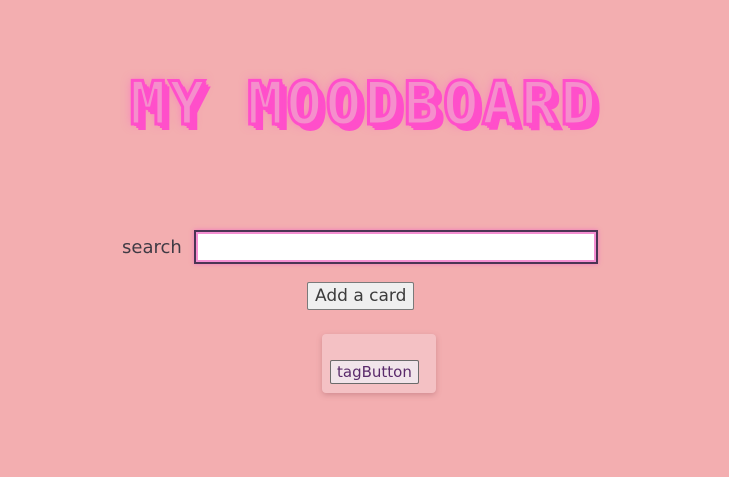 This screenshot has height=477, width=729. What do you see at coordinates (395, 247) in the screenshot?
I see `search-input` at bounding box center [395, 247].